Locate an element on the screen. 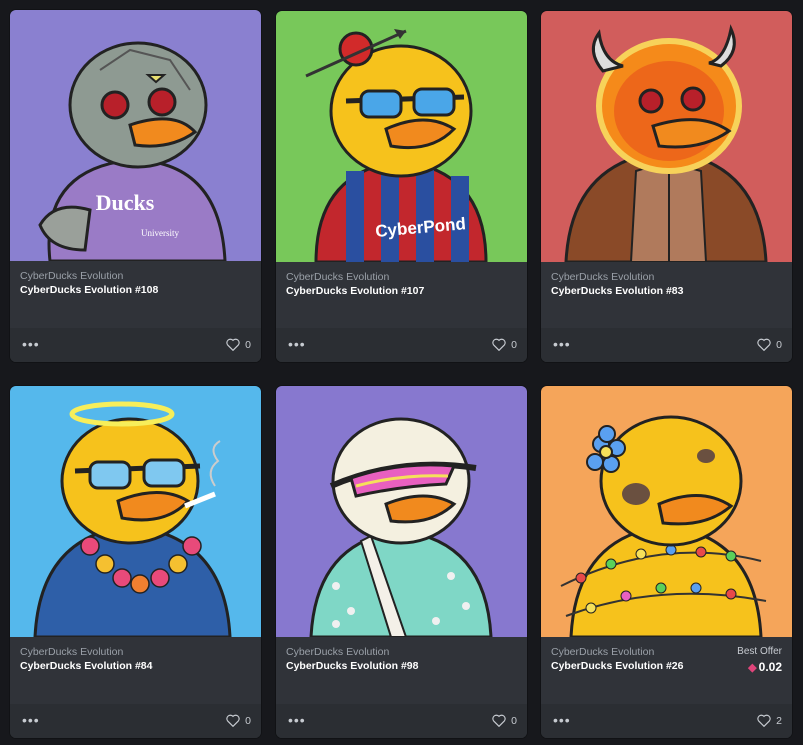 The image size is (803, 745). like-count: 2 is located at coordinates (779, 720).